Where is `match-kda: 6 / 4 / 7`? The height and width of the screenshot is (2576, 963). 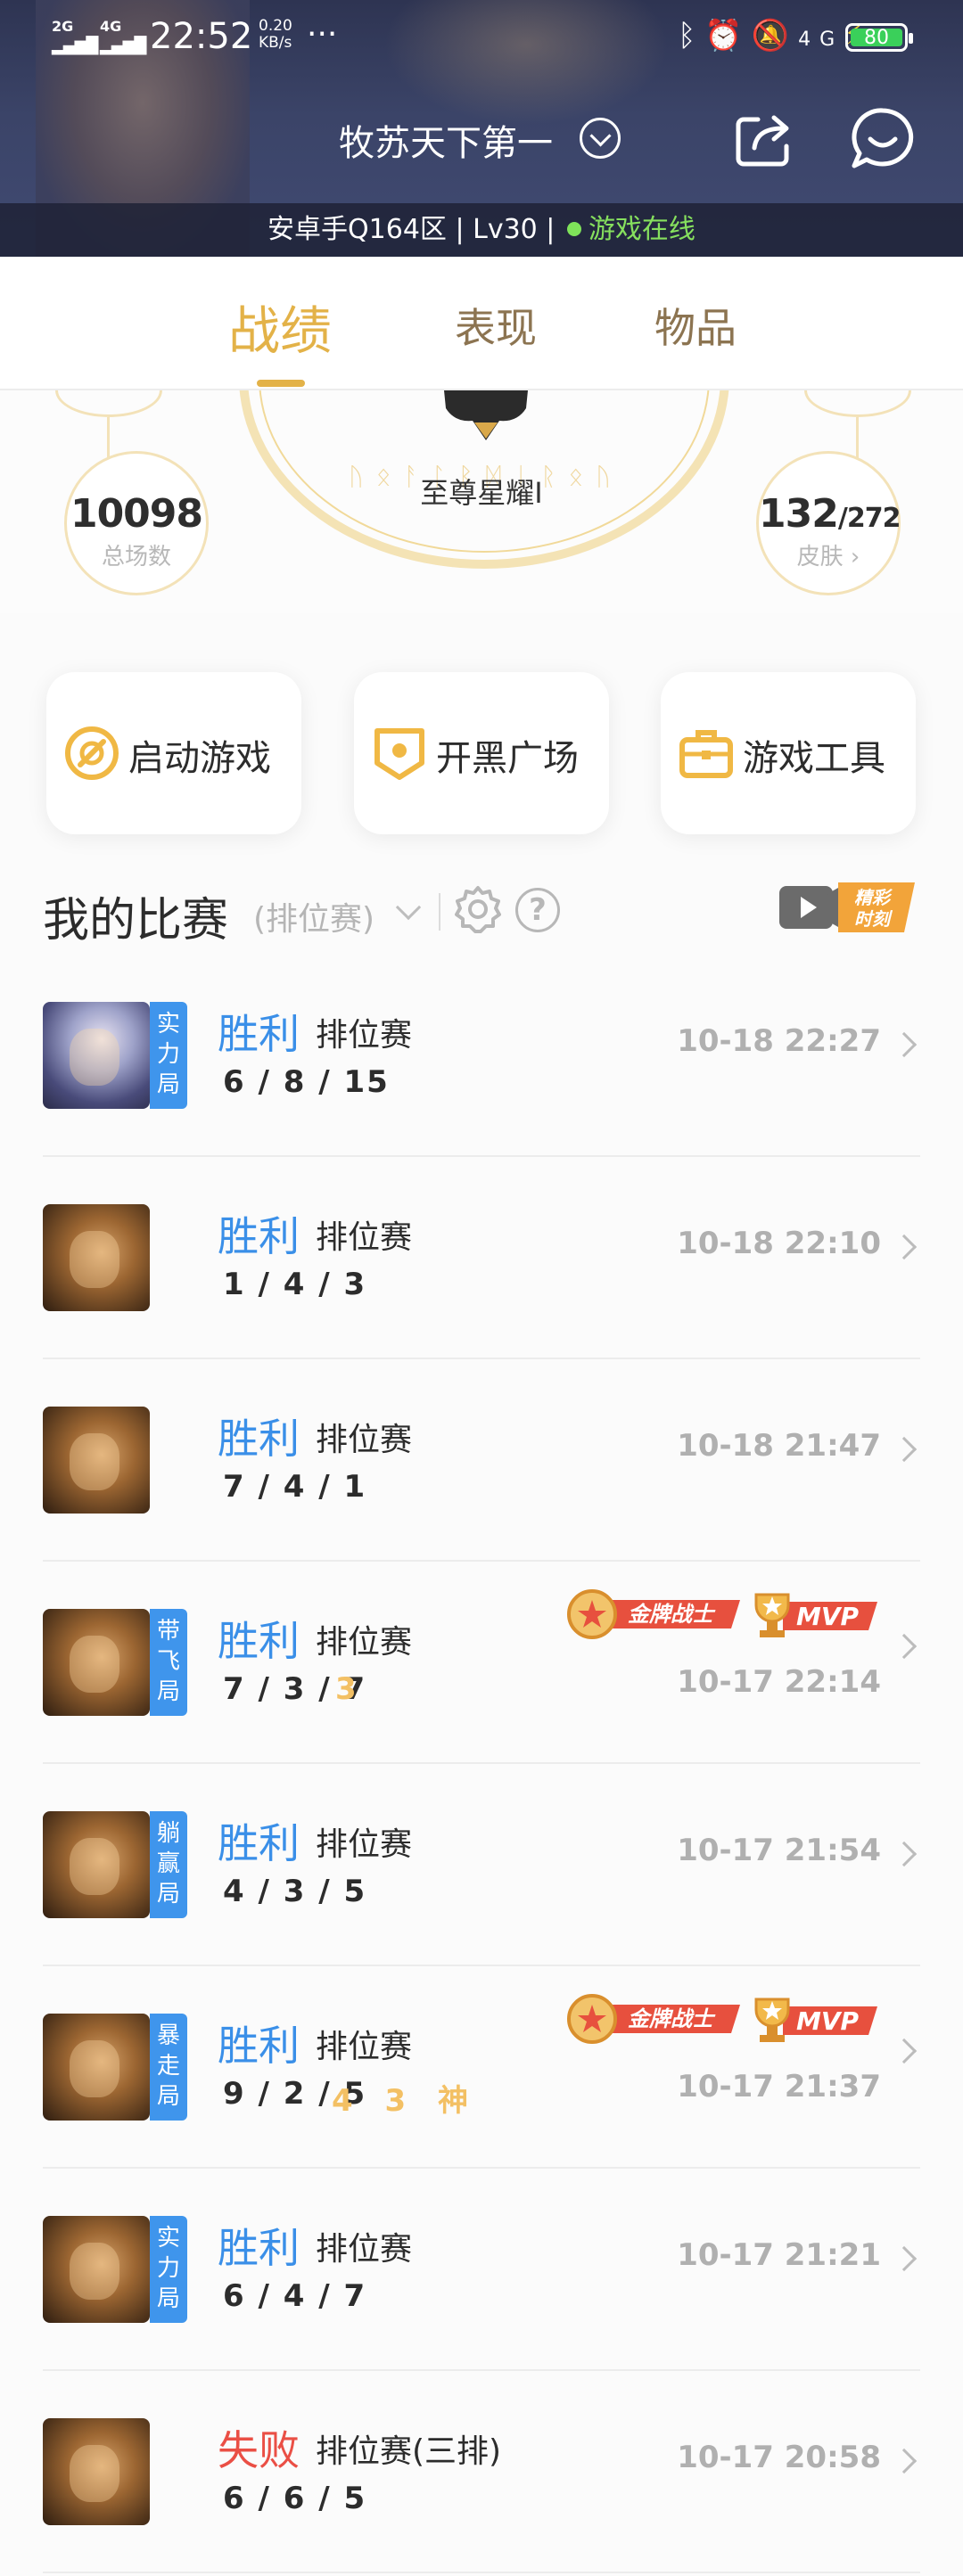 match-kda: 6 / 4 / 7 is located at coordinates (295, 2296).